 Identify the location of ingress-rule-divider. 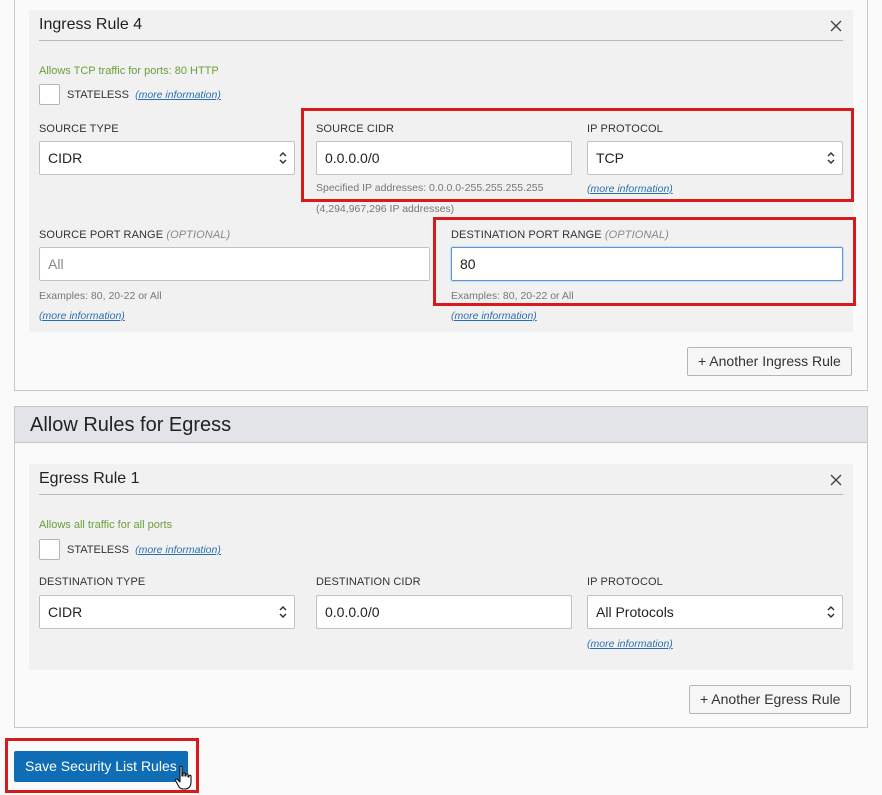
(441, 40).